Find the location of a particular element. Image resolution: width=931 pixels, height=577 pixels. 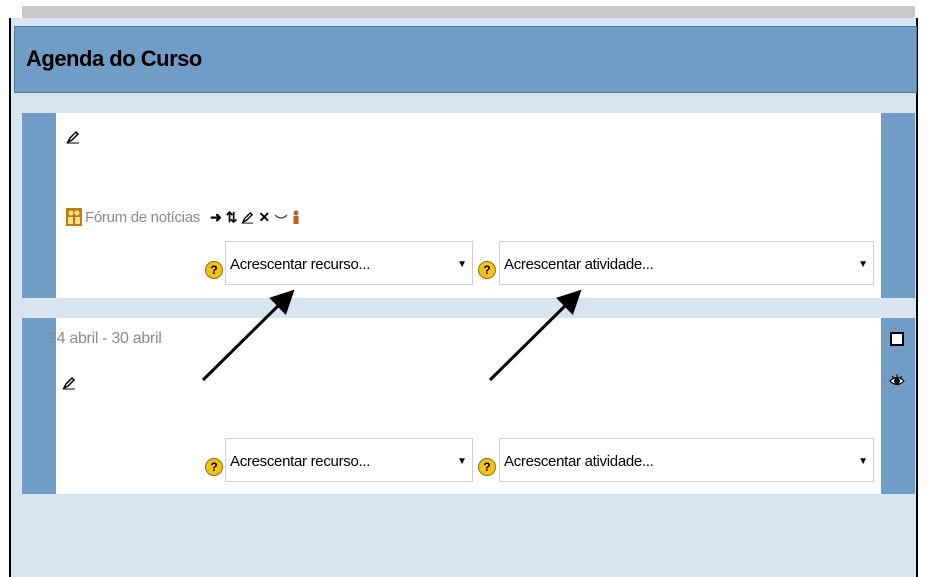

move-updown-icon: ⇅ is located at coordinates (232, 217).